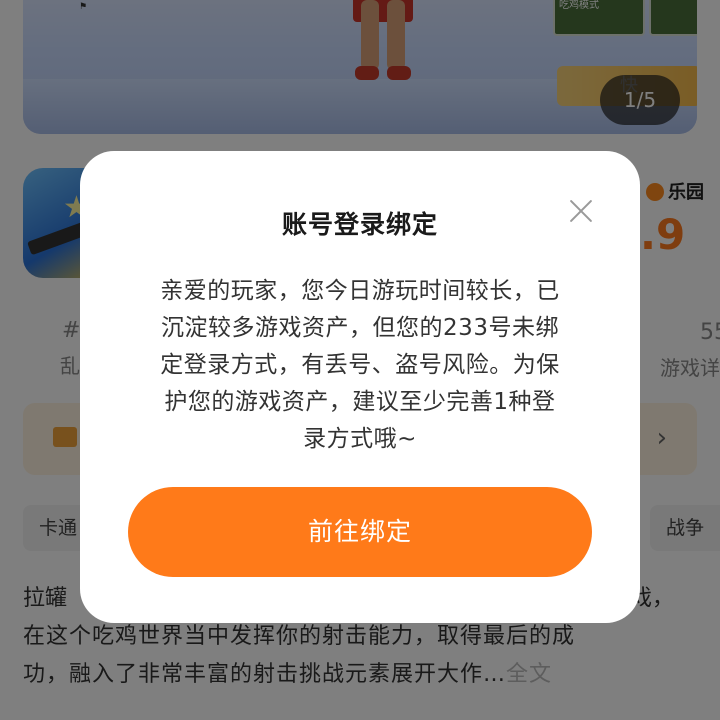  I want to click on dialog-message-line: 录方式哦~, so click(360, 439).